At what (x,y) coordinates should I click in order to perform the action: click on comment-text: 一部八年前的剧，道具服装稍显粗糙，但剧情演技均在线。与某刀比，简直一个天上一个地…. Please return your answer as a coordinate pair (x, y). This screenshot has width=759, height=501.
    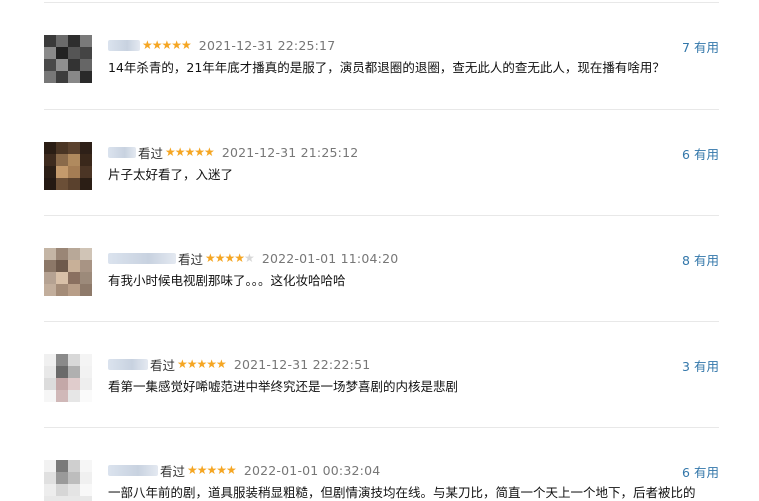
    Looking at the image, I should click on (402, 492).